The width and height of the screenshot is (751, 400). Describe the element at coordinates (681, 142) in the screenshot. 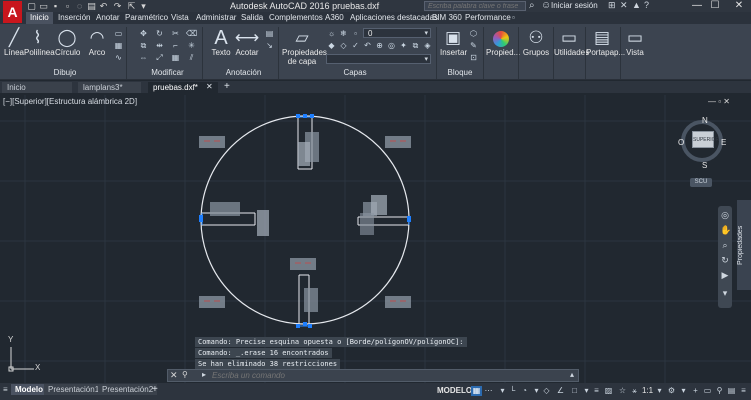

I see `viewcube-west: O` at that location.